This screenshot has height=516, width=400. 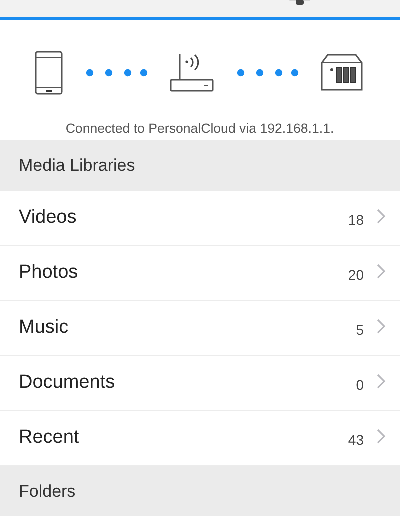 What do you see at coordinates (49, 73) in the screenshot?
I see `phone-icon` at bounding box center [49, 73].